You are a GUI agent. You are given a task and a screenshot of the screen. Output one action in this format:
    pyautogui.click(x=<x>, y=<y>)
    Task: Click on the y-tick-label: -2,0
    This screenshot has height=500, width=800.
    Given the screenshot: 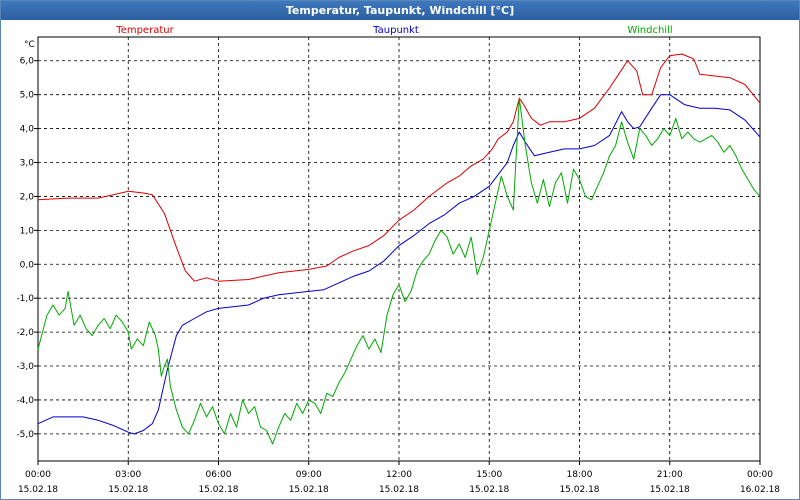 What is the action you would take?
    pyautogui.click(x=25, y=333)
    